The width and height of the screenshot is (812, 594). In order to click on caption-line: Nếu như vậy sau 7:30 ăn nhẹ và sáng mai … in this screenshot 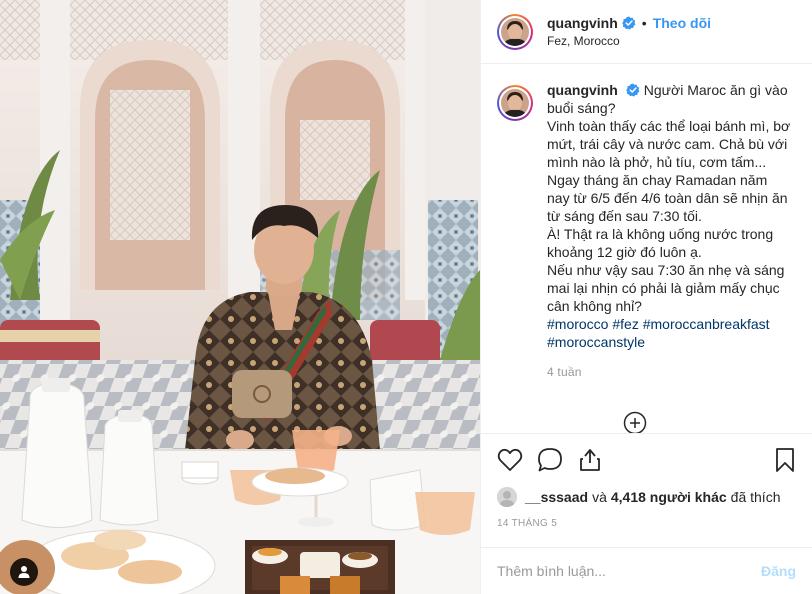, I will do `click(666, 288)`.